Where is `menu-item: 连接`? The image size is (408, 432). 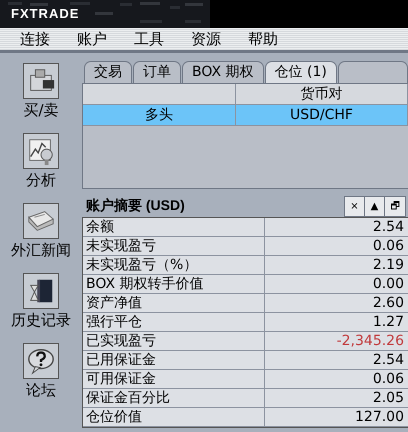
menu-item: 连接 is located at coordinates (48, 39).